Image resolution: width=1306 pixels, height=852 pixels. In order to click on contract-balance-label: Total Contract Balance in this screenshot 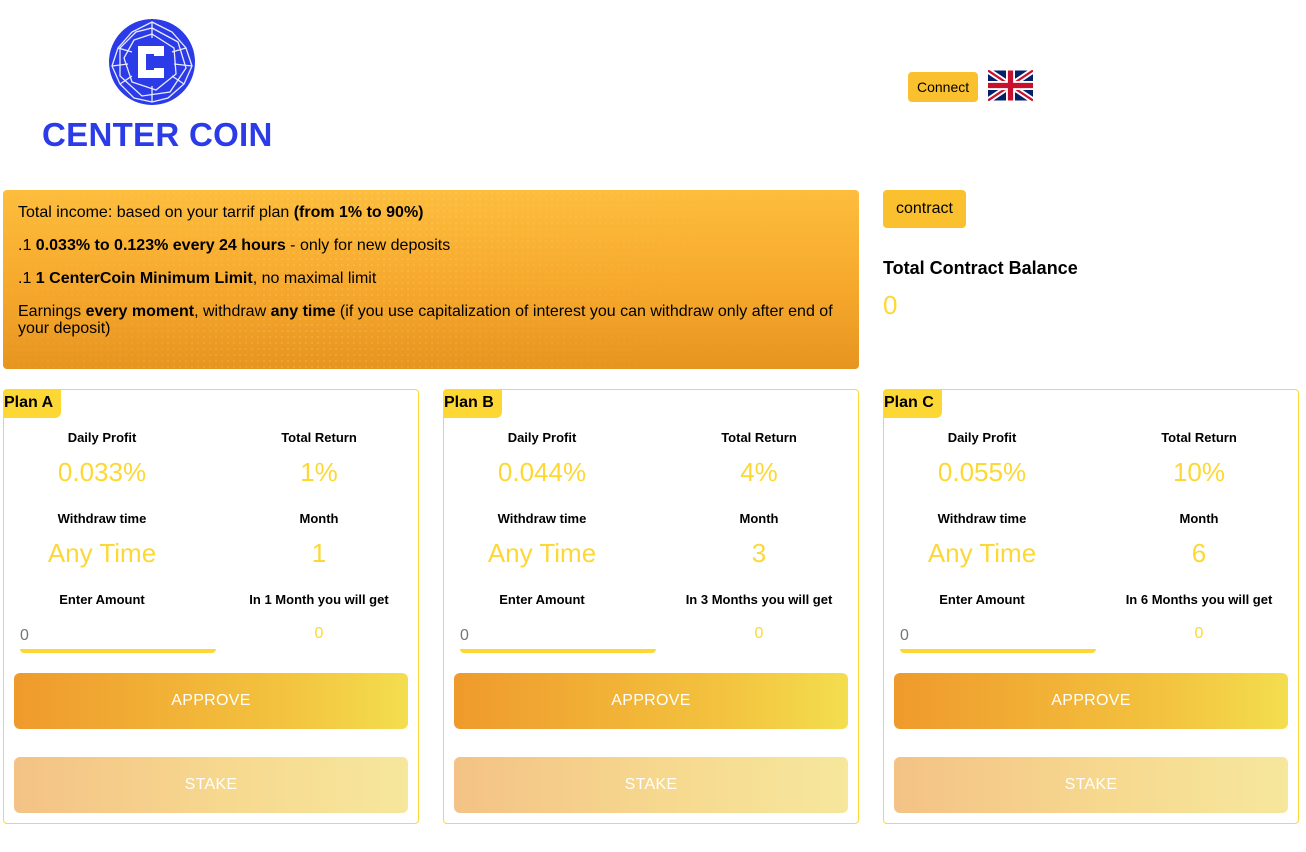, I will do `click(980, 268)`.